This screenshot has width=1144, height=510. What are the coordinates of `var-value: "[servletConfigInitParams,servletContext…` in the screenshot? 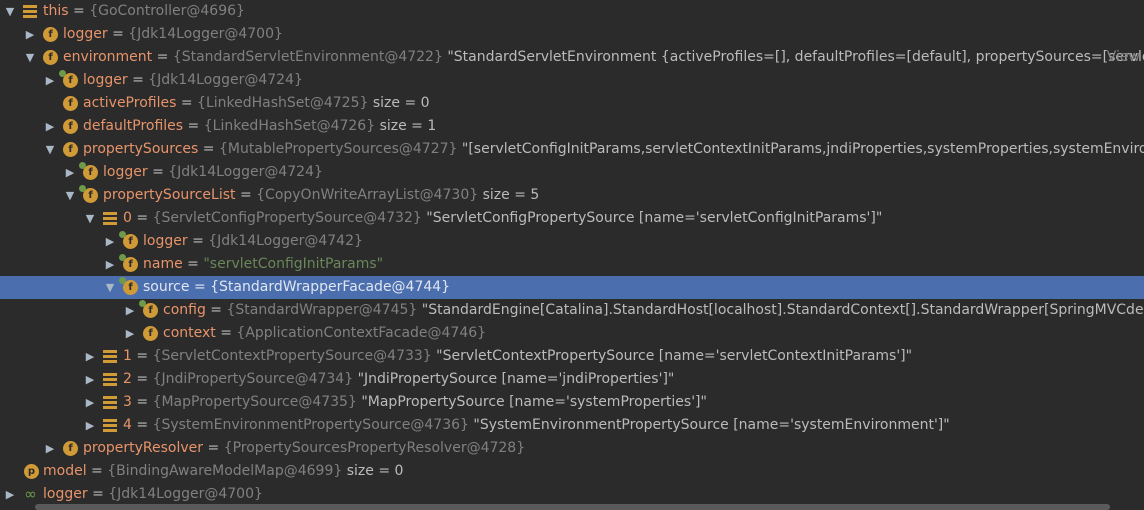 It's located at (802, 149).